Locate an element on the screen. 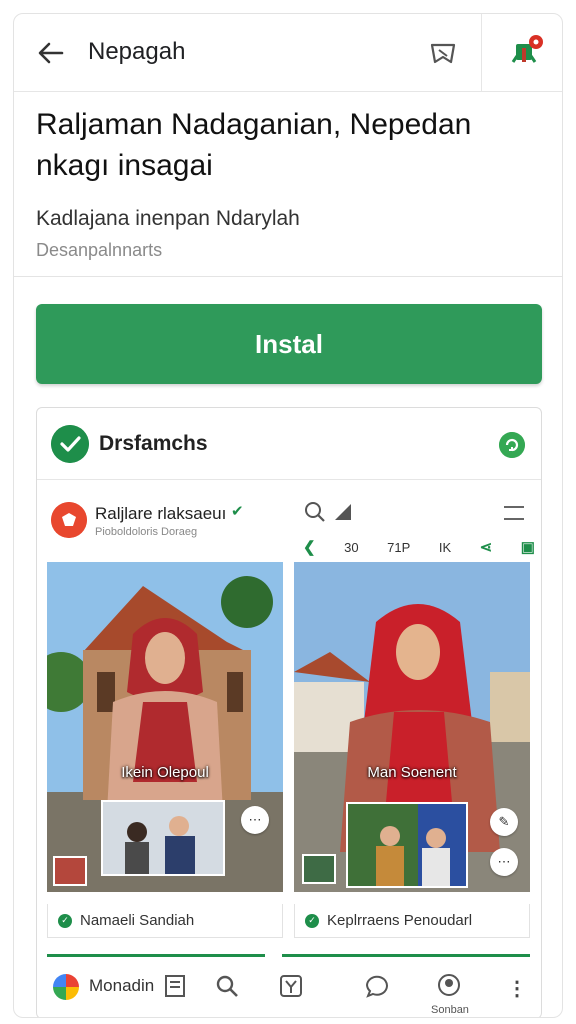 Image resolution: width=576 pixels, height=1024 pixels. post-author: Raljlare rlaksaeuı is located at coordinates (160, 514).